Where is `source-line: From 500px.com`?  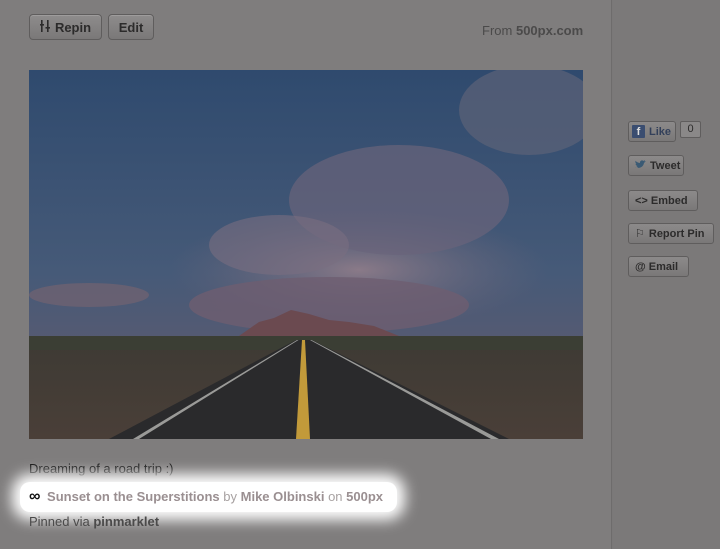 source-line: From 500px.com is located at coordinates (532, 30).